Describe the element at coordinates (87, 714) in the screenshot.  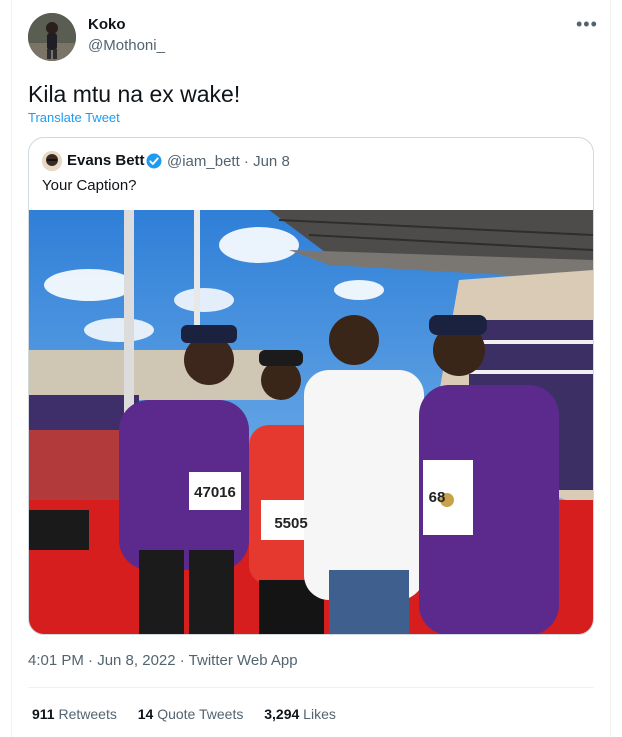
I see `retweets-label: Retweets` at that location.